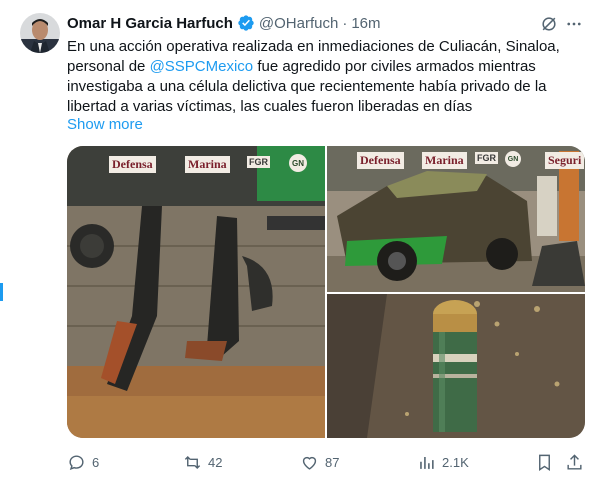 This screenshot has height=485, width=605. I want to click on heart-icon, so click(309, 463).